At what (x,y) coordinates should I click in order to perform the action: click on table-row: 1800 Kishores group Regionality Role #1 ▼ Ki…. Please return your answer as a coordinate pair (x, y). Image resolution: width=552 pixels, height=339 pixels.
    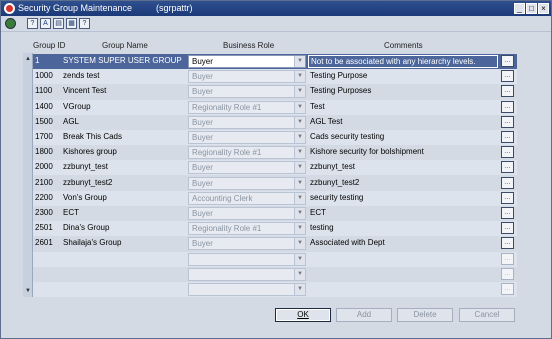
    Looking at the image, I should click on (275, 152).